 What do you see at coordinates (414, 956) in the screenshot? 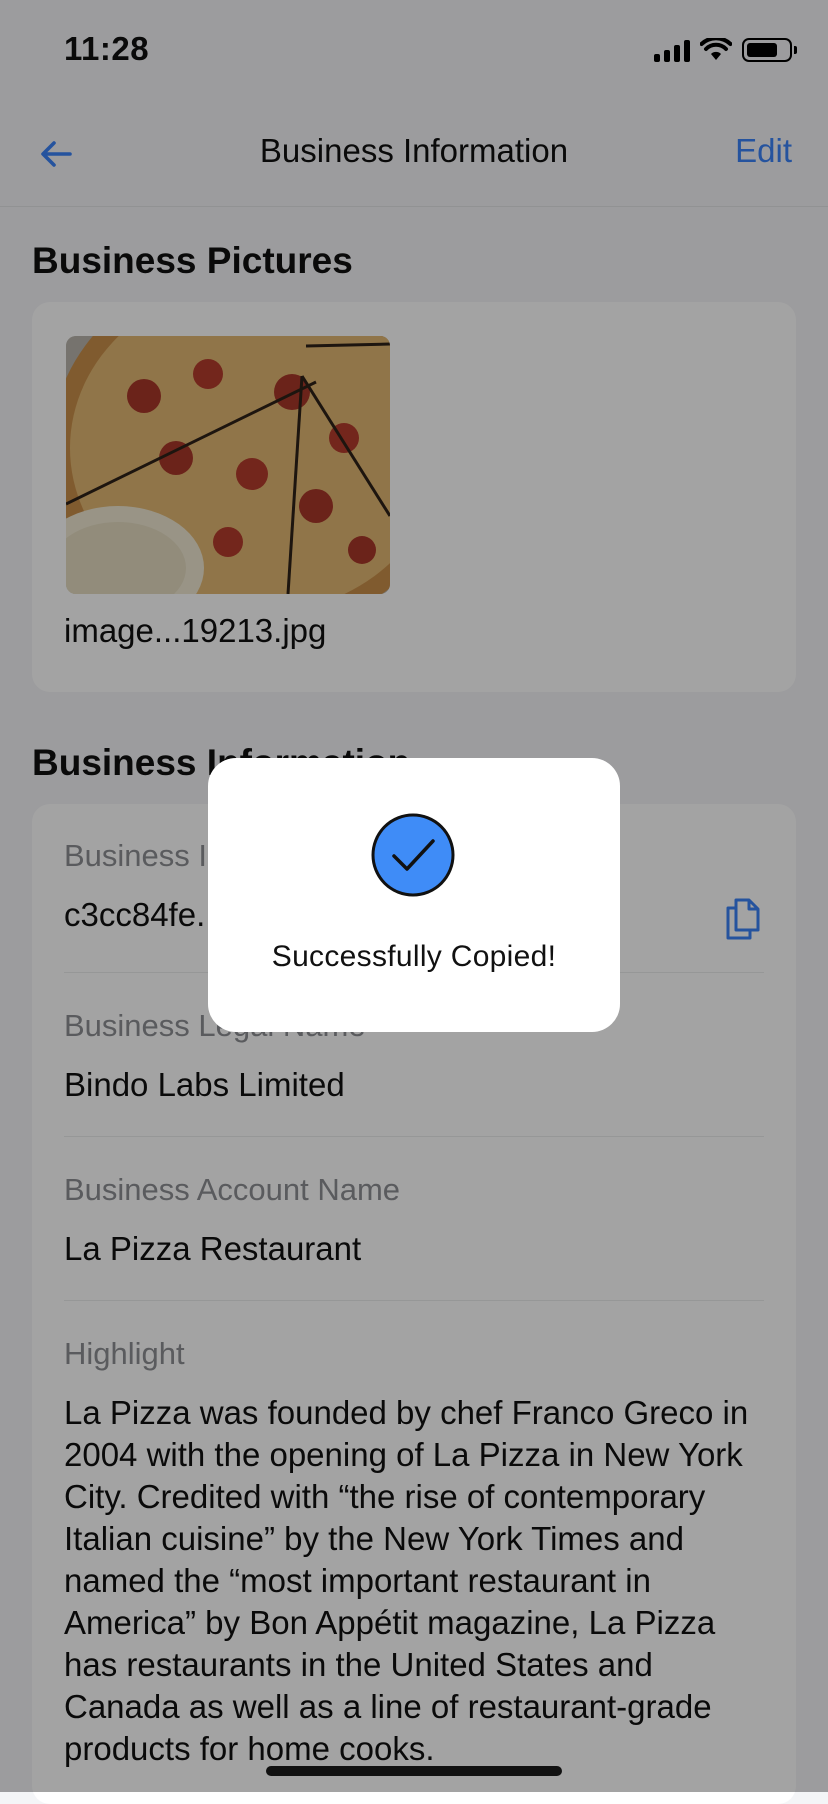
I see `toast-message: Successfully Copied!` at bounding box center [414, 956].